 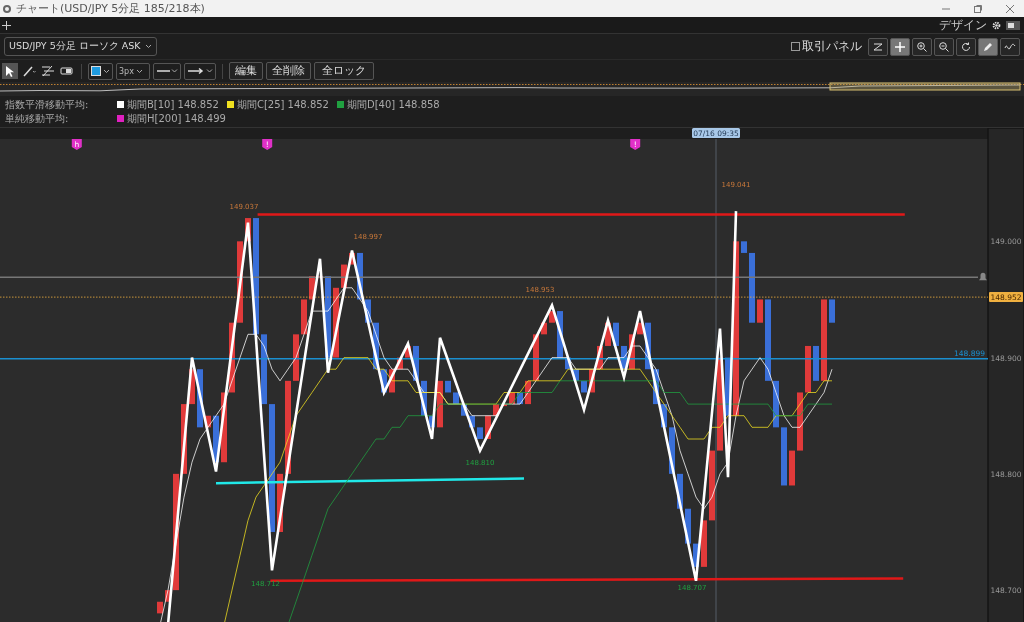 I want to click on legend-item: 期間B[10] 148.852, so click(x=173, y=104).